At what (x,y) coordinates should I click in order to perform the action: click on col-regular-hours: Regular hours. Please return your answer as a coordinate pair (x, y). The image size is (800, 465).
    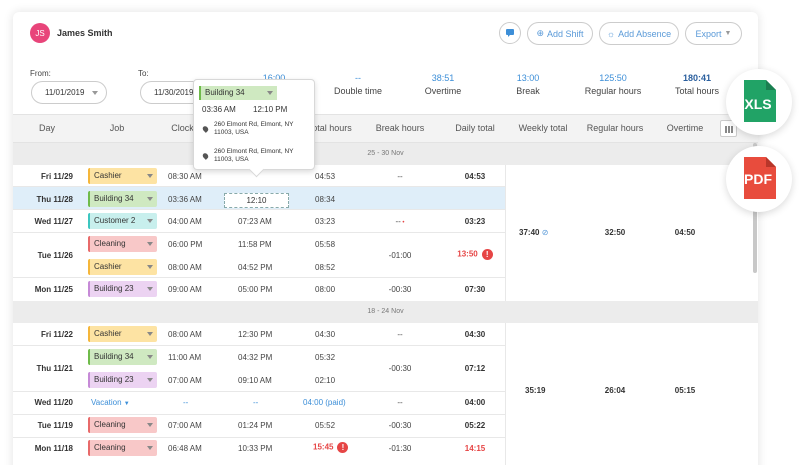
    Looking at the image, I should click on (615, 128).